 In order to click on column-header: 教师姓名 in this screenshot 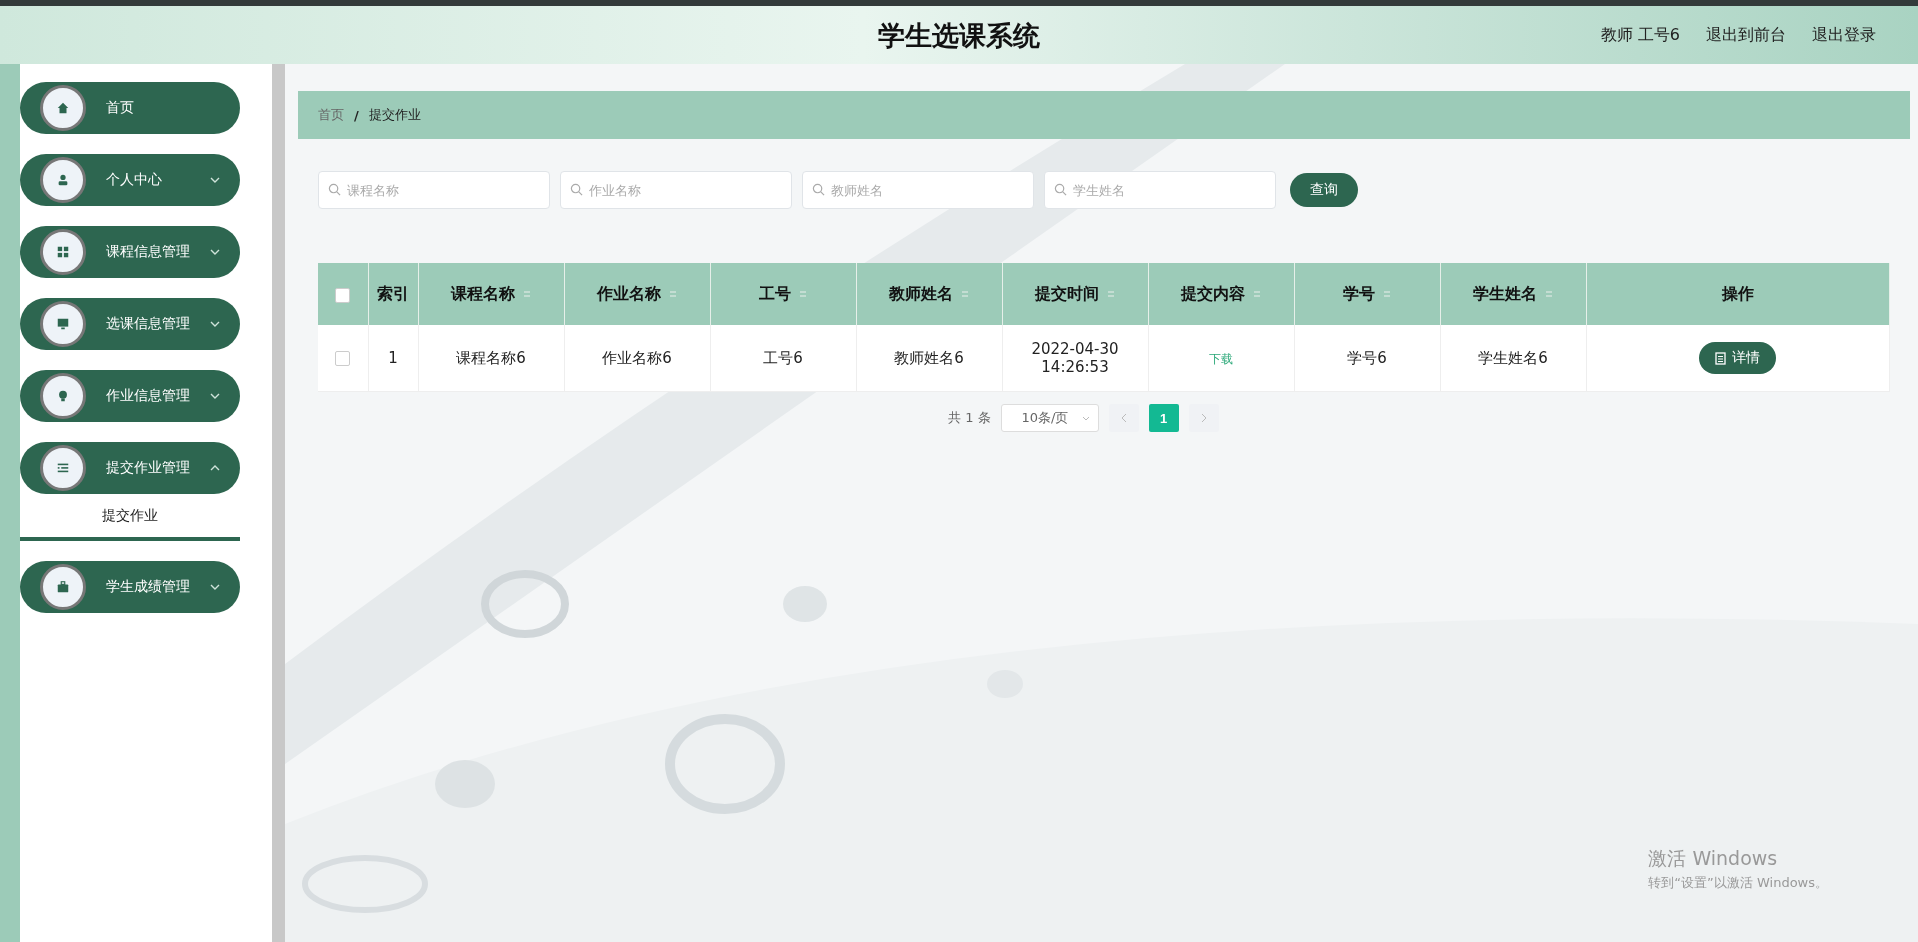, I will do `click(921, 293)`.